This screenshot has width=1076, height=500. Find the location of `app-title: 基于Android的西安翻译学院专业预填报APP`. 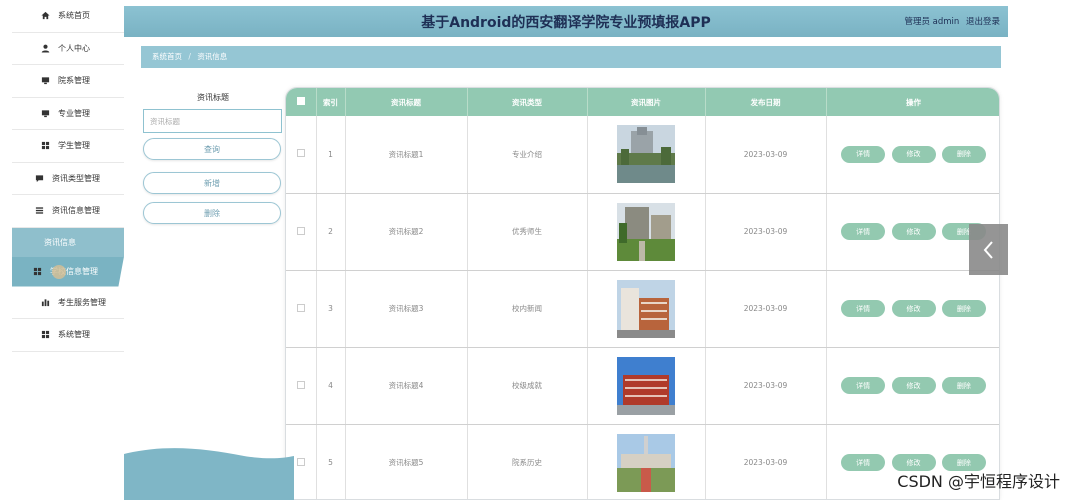

app-title: 基于Android的西安翻译学院专业预填报APP is located at coordinates (566, 23).